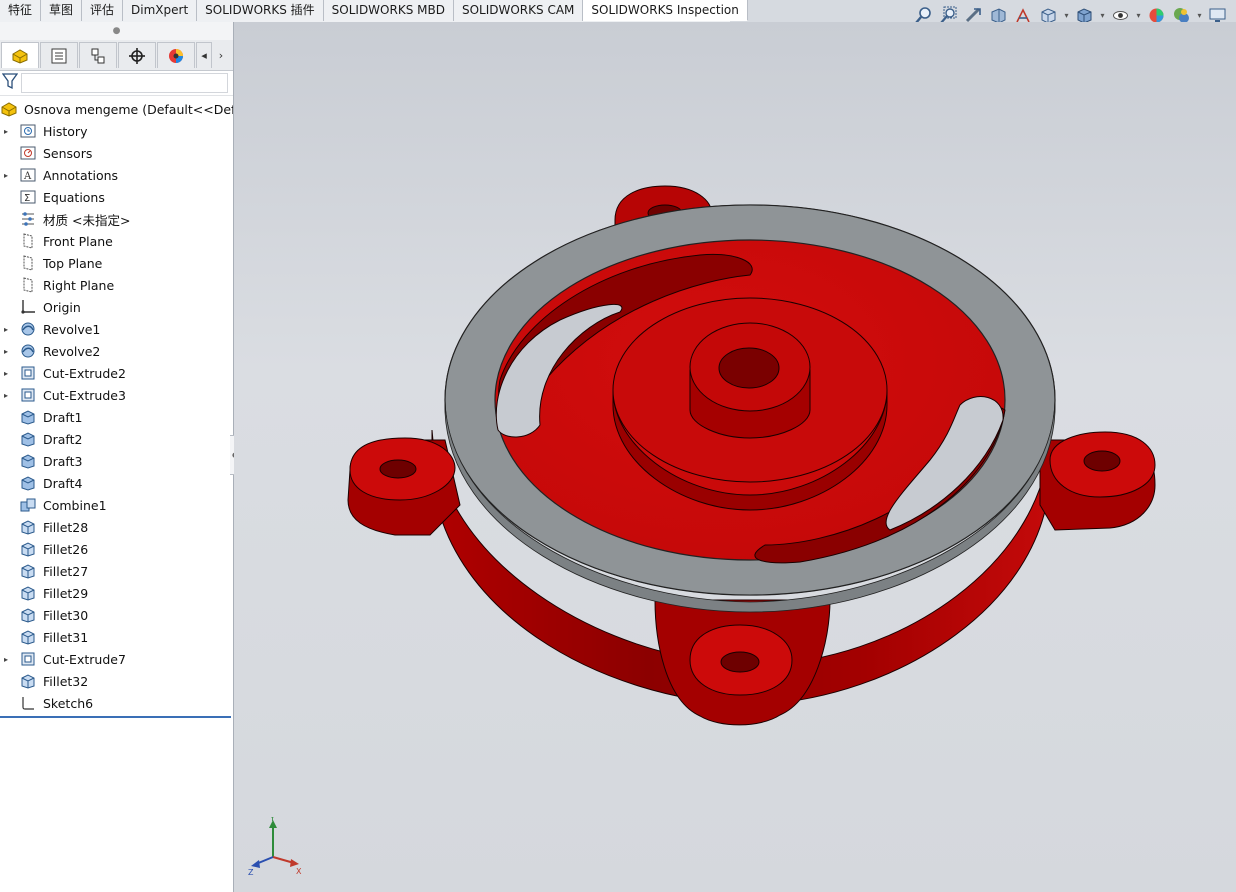 The image size is (1236, 892). What do you see at coordinates (66, 527) in the screenshot?
I see `tree-item-label: Fillet28` at bounding box center [66, 527].